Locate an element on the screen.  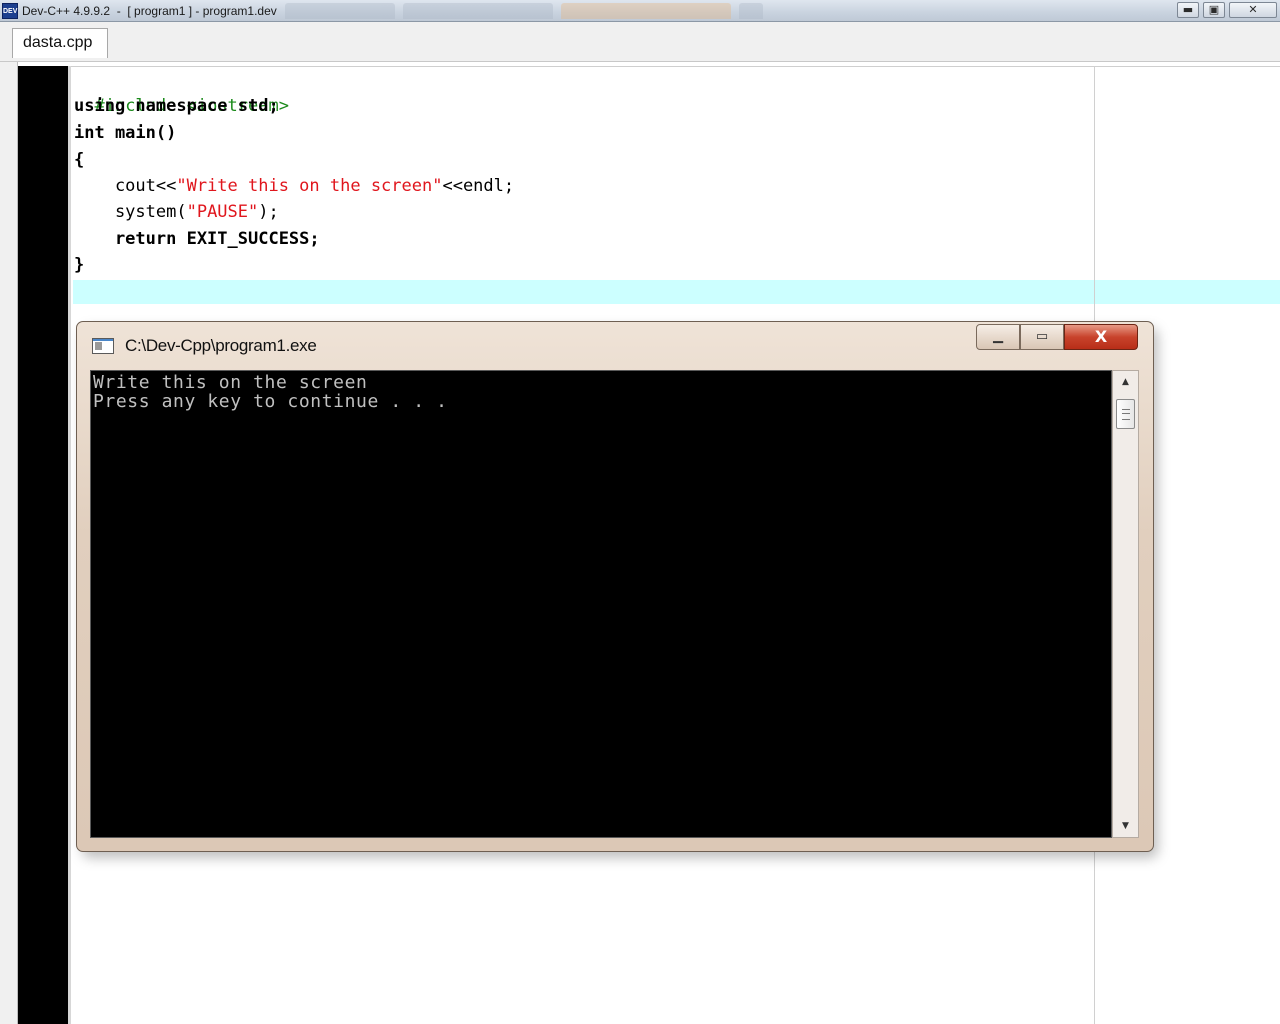
code-line-5: cout<<"Write this on the screen"<<endl; is located at coordinates (294, 186).